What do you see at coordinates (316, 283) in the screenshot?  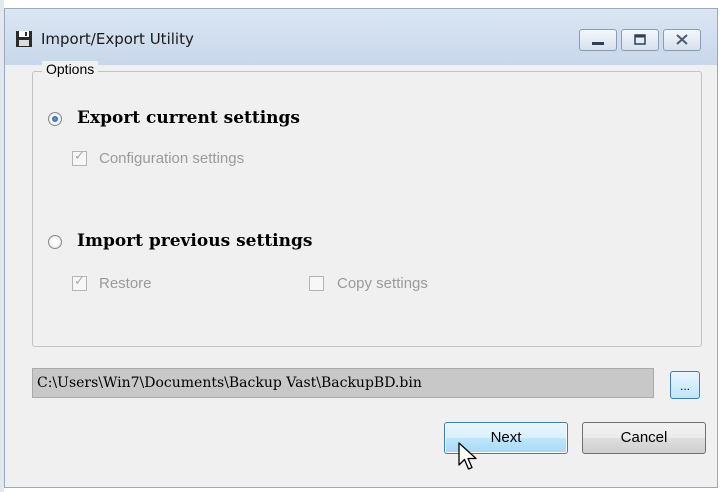 I see `copy-settings-checkbox` at bounding box center [316, 283].